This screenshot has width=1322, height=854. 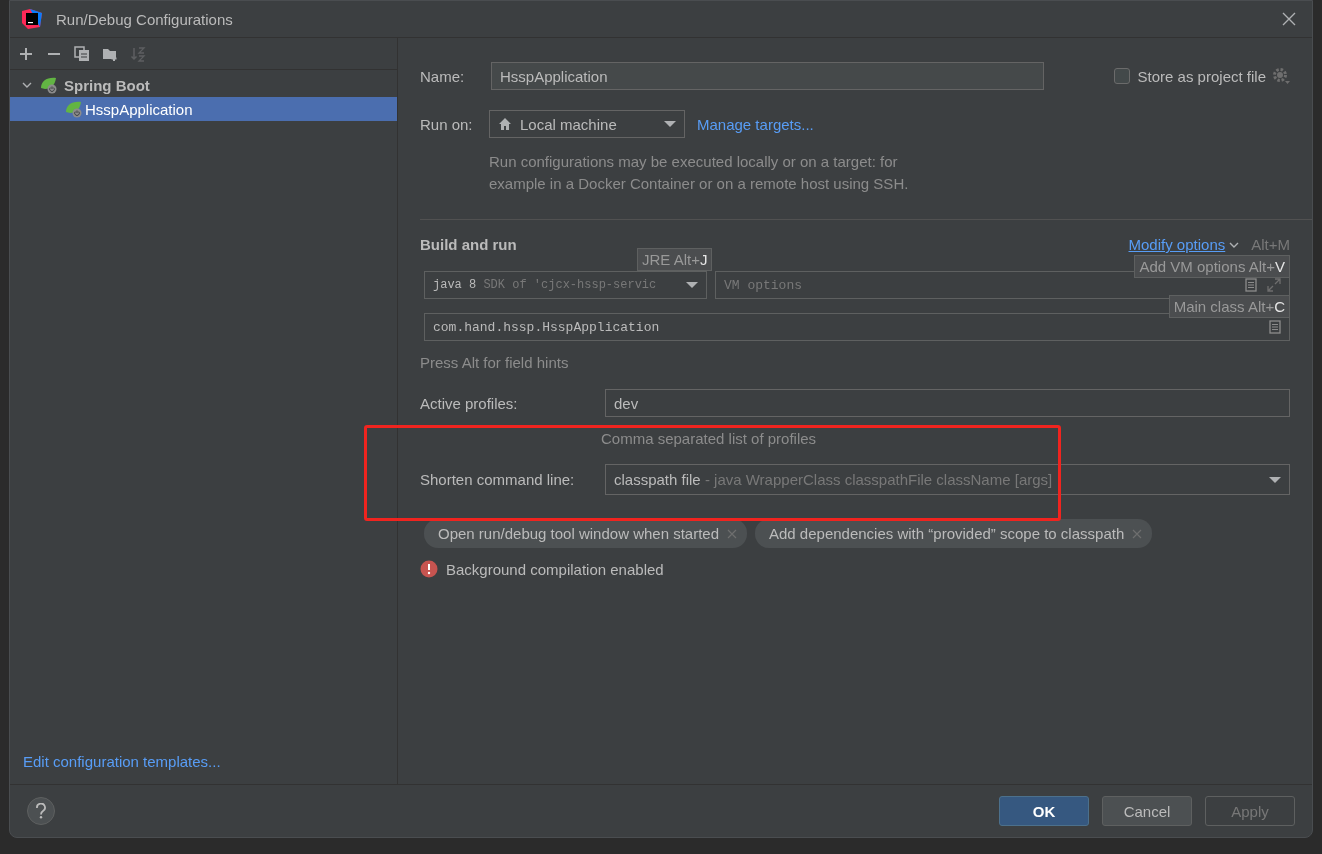 What do you see at coordinates (947, 403) in the screenshot?
I see `active-profiles-field: dev` at bounding box center [947, 403].